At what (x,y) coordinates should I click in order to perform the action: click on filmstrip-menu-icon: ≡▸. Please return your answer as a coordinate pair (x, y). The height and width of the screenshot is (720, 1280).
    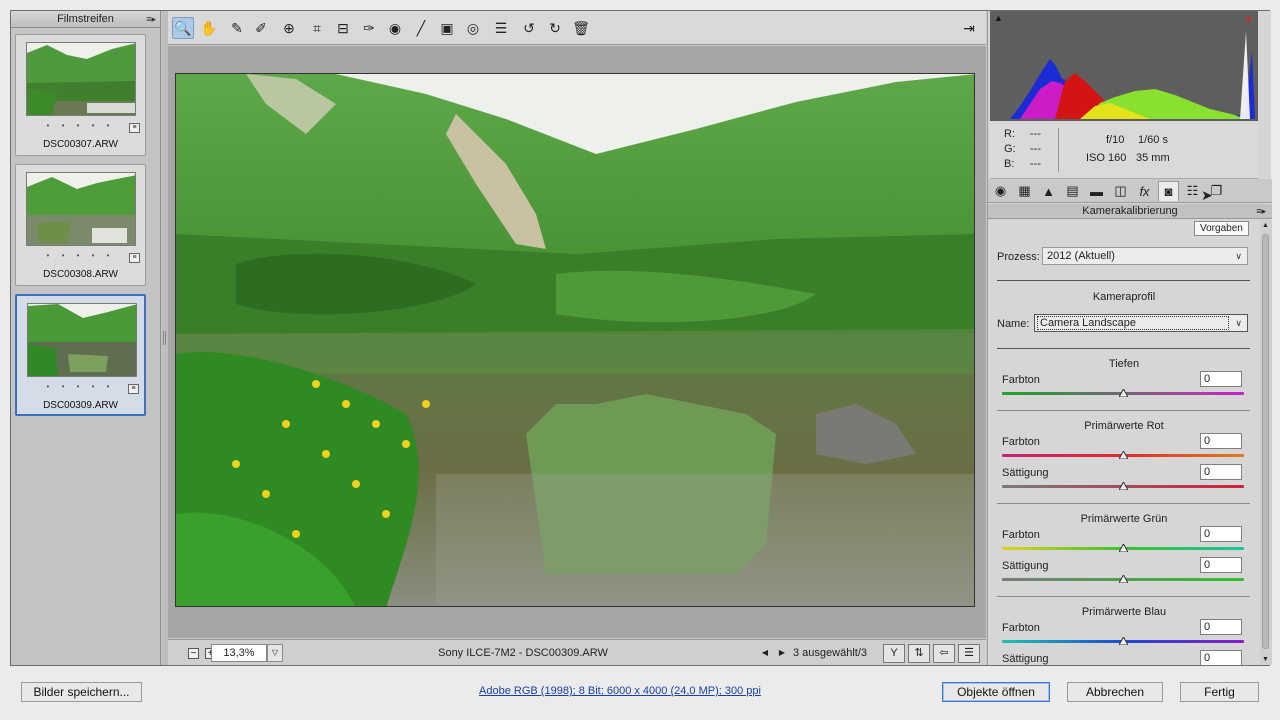
    Looking at the image, I should click on (151, 19).